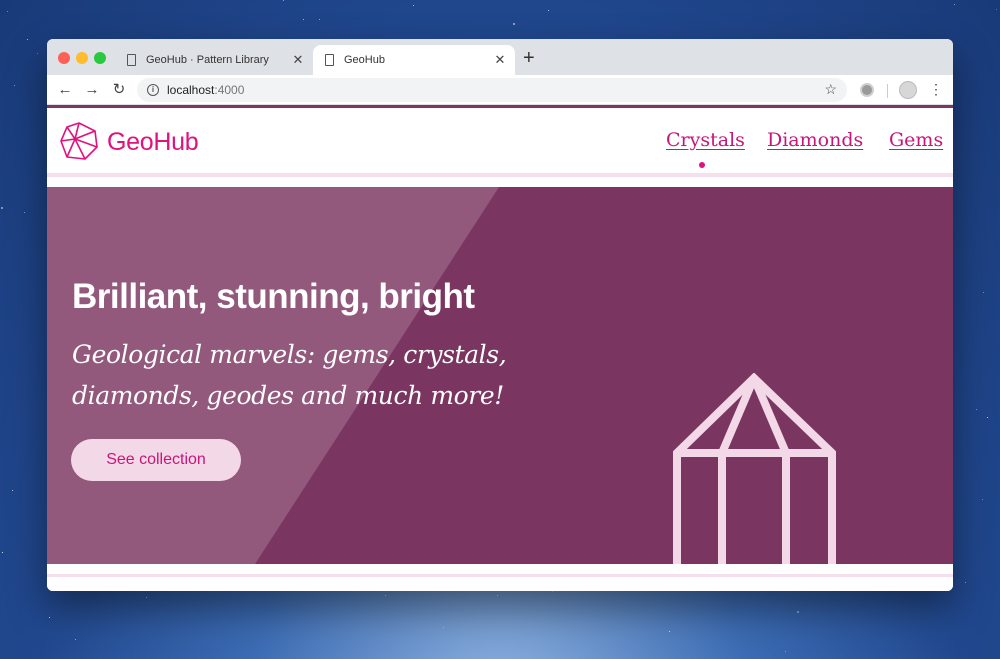 This screenshot has width=1000, height=659. I want to click on see-collection-button: See collection, so click(156, 460).